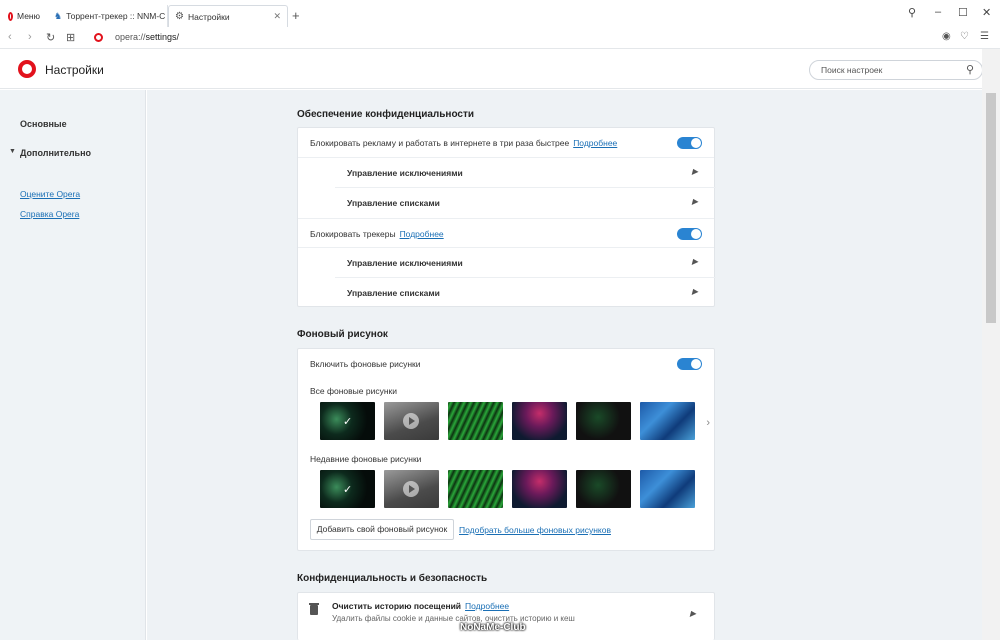 The image size is (1000, 640). Describe the element at coordinates (397, 606) in the screenshot. I see `clear-history-text: Очистить историю посещений` at that location.